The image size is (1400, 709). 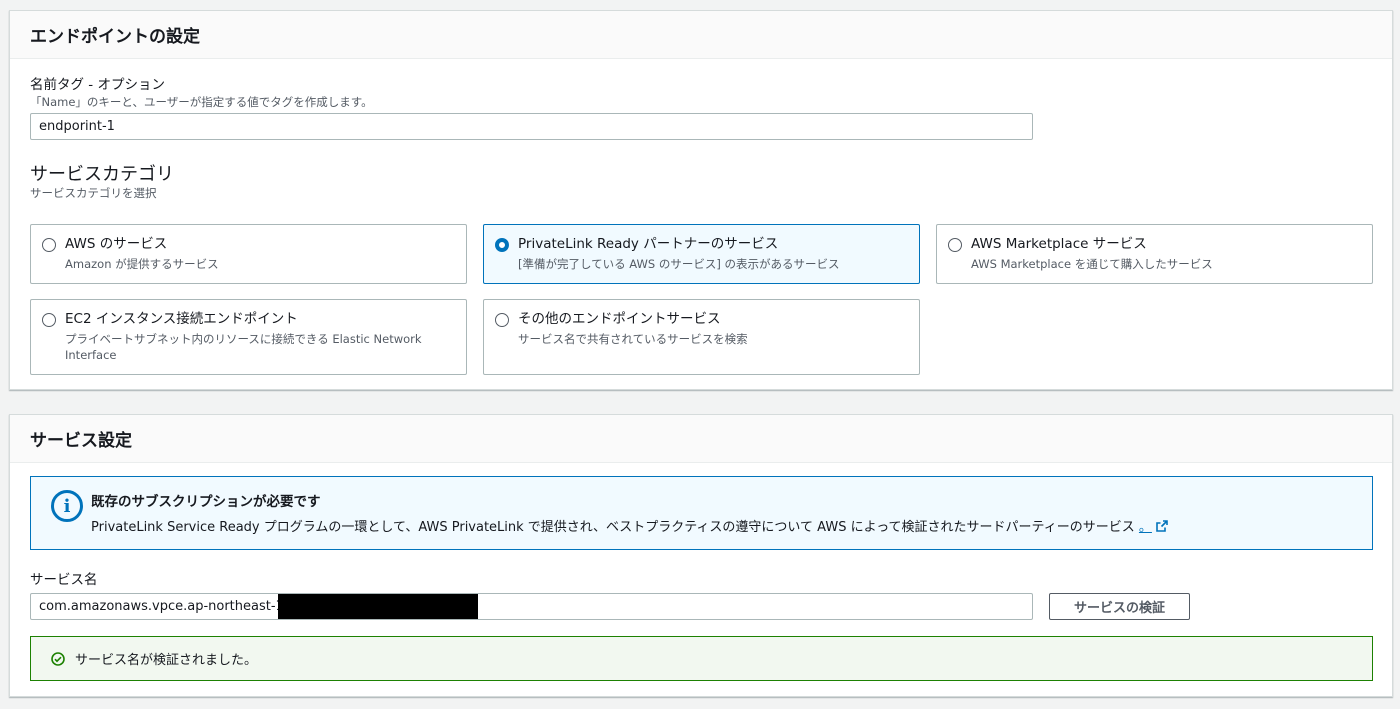 What do you see at coordinates (248, 254) in the screenshot?
I see `category-tile-aws-services: AWS のサービス Amazon が提供するサービス` at bounding box center [248, 254].